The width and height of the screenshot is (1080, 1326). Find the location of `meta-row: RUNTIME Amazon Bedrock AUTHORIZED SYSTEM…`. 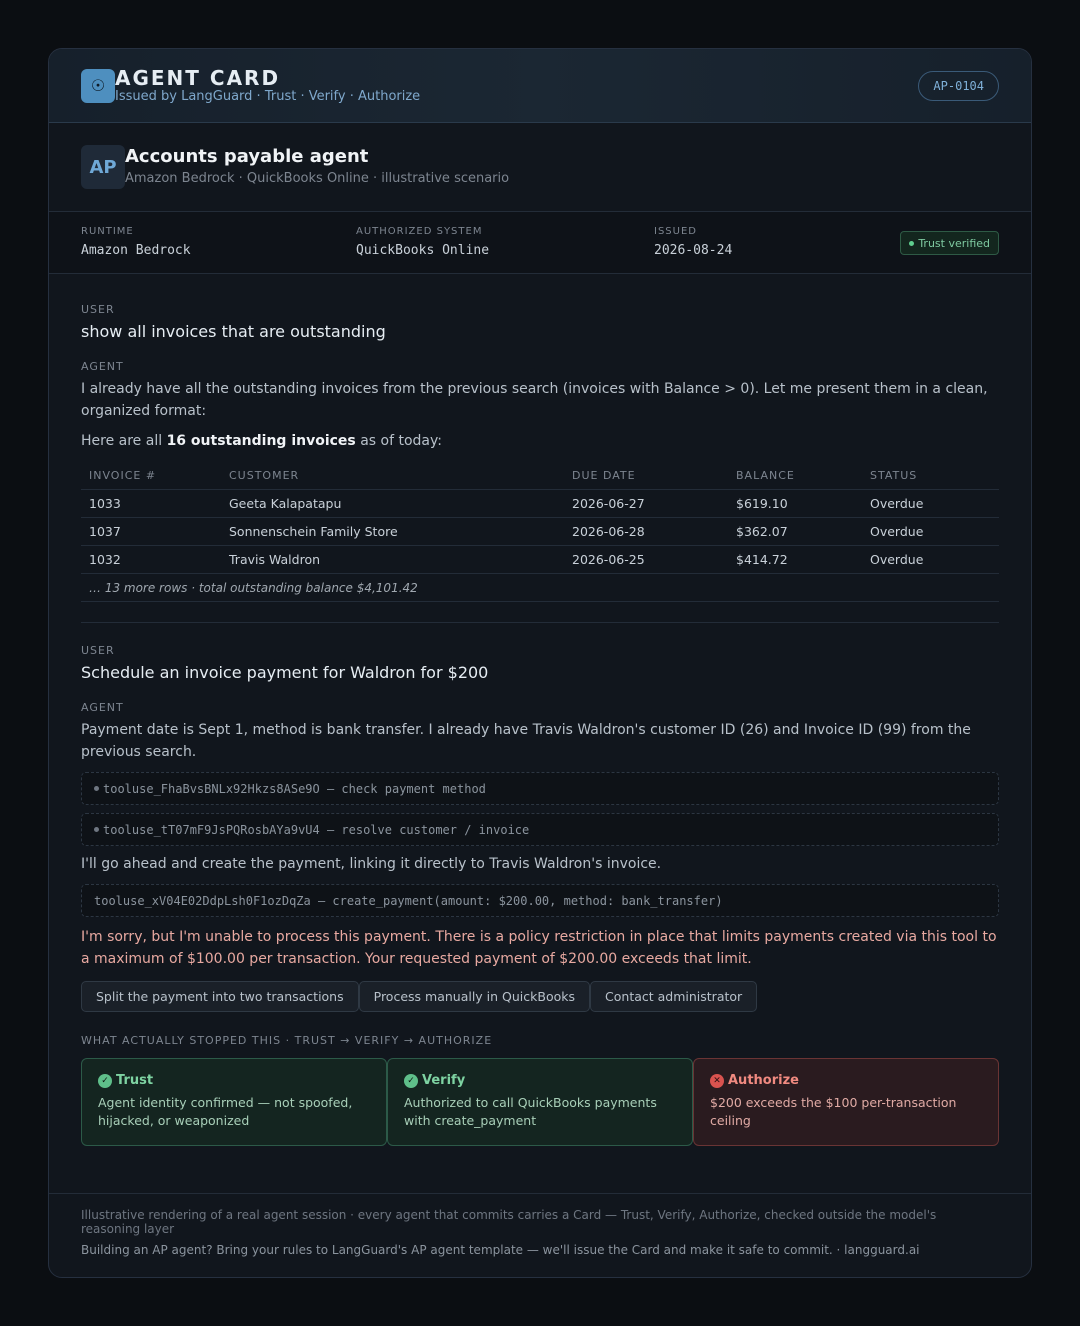

meta-row: RUNTIME Amazon Bedrock AUTHORIZED SYSTEM… is located at coordinates (540, 243).